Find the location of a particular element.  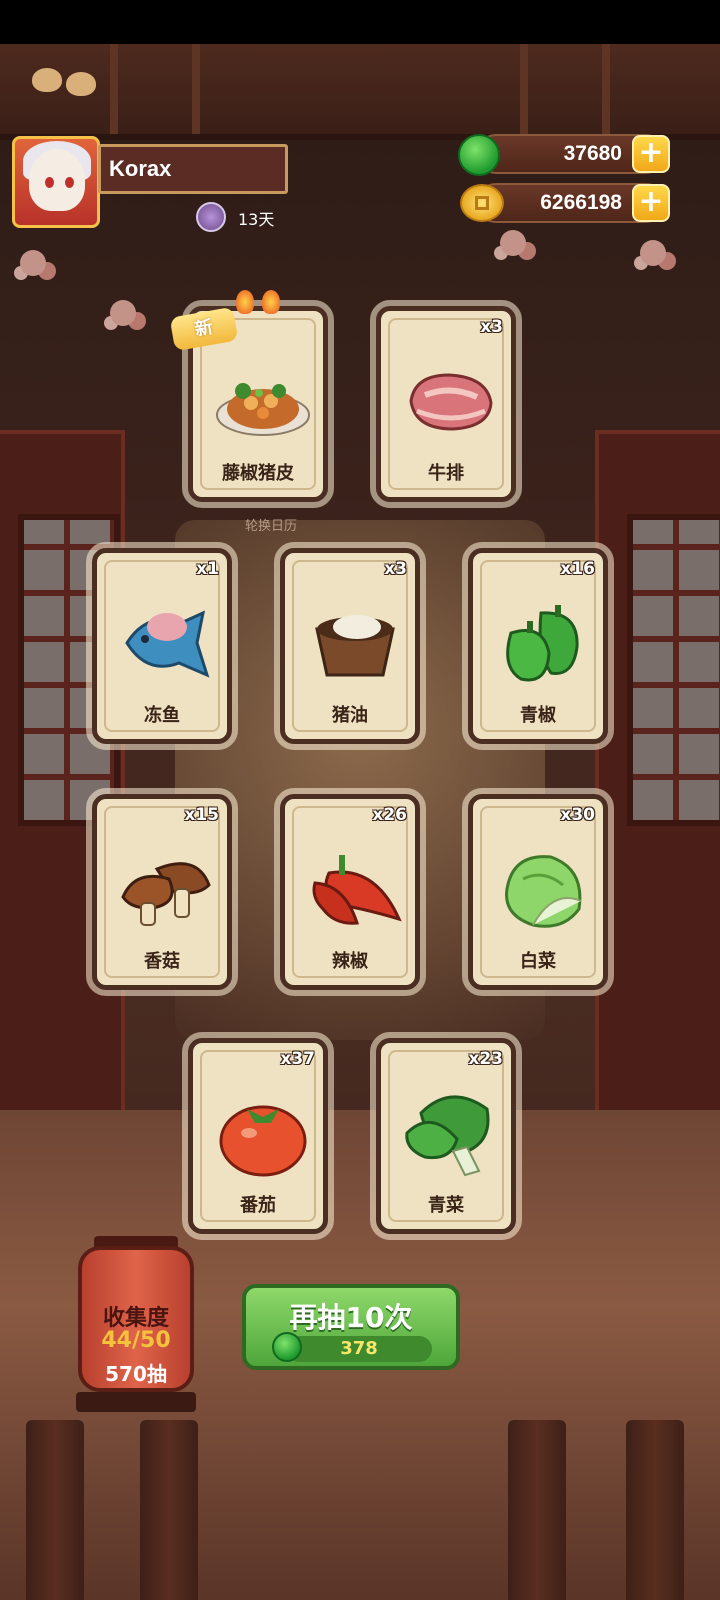

bok-choy-icon is located at coordinates (447, 1136).